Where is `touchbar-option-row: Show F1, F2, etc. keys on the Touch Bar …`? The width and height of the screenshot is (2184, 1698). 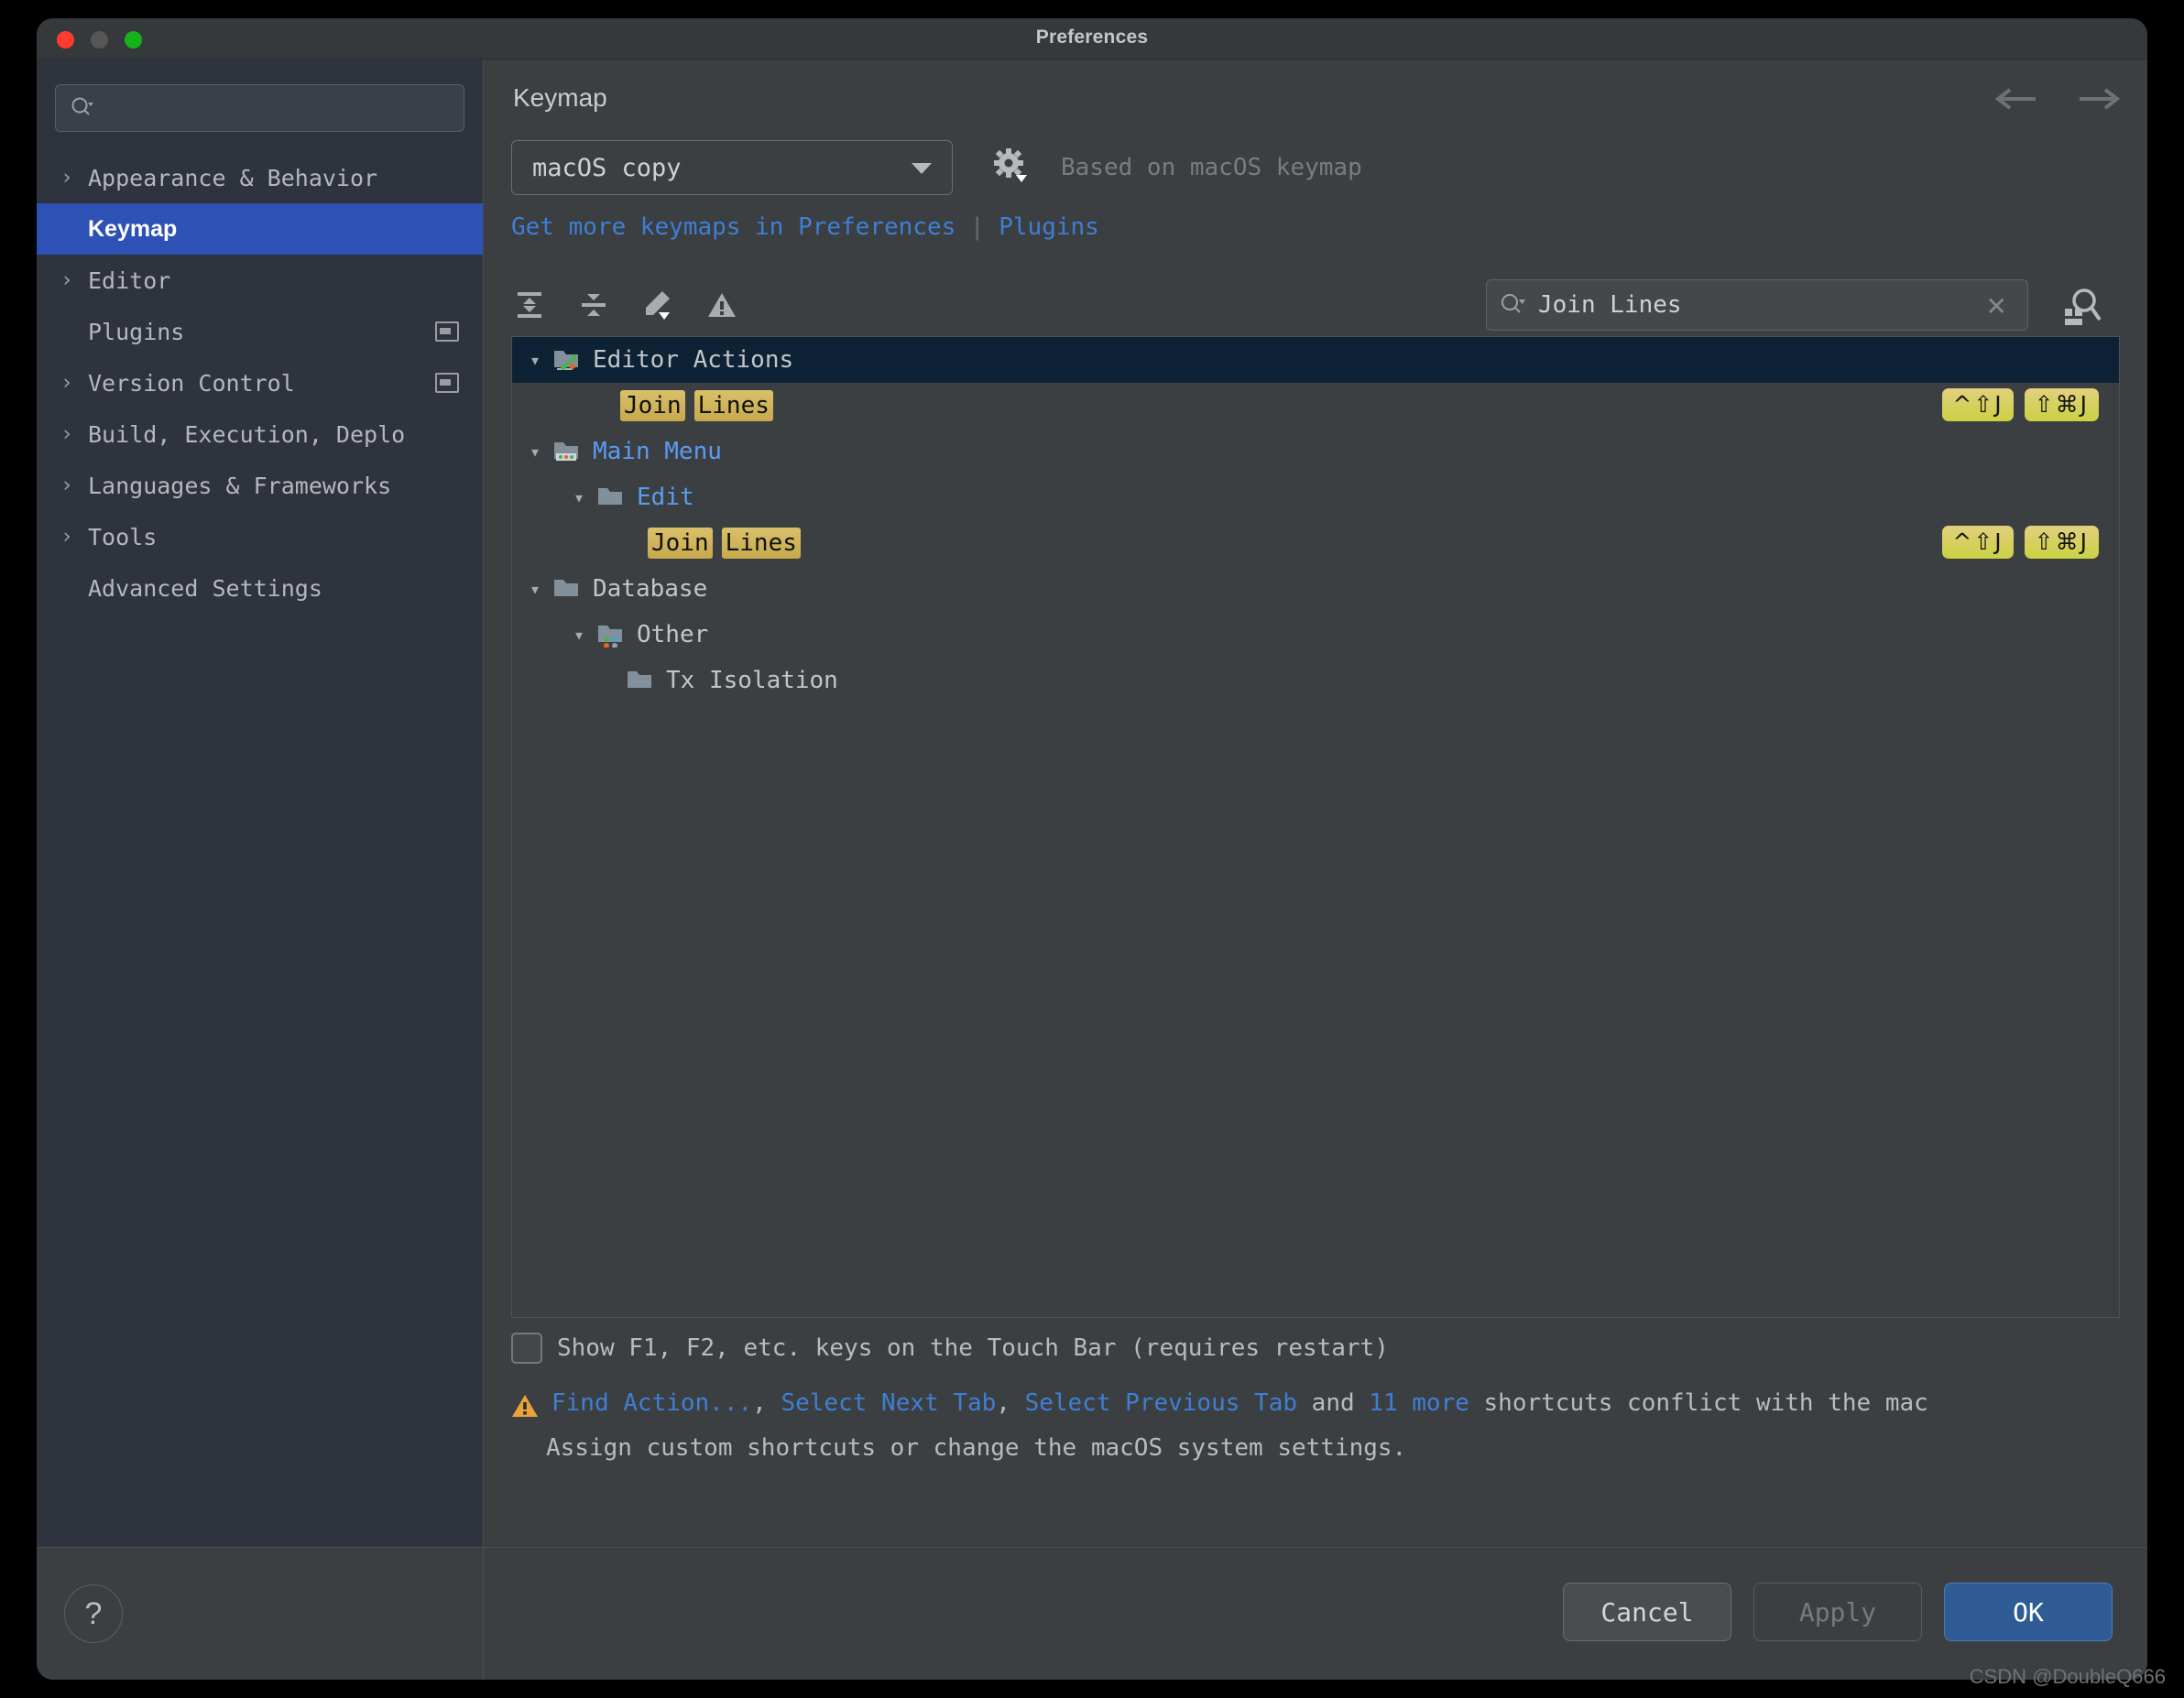
touchbar-option-row: Show F1, F2, etc. keys on the Touch Bar … is located at coordinates (950, 1348).